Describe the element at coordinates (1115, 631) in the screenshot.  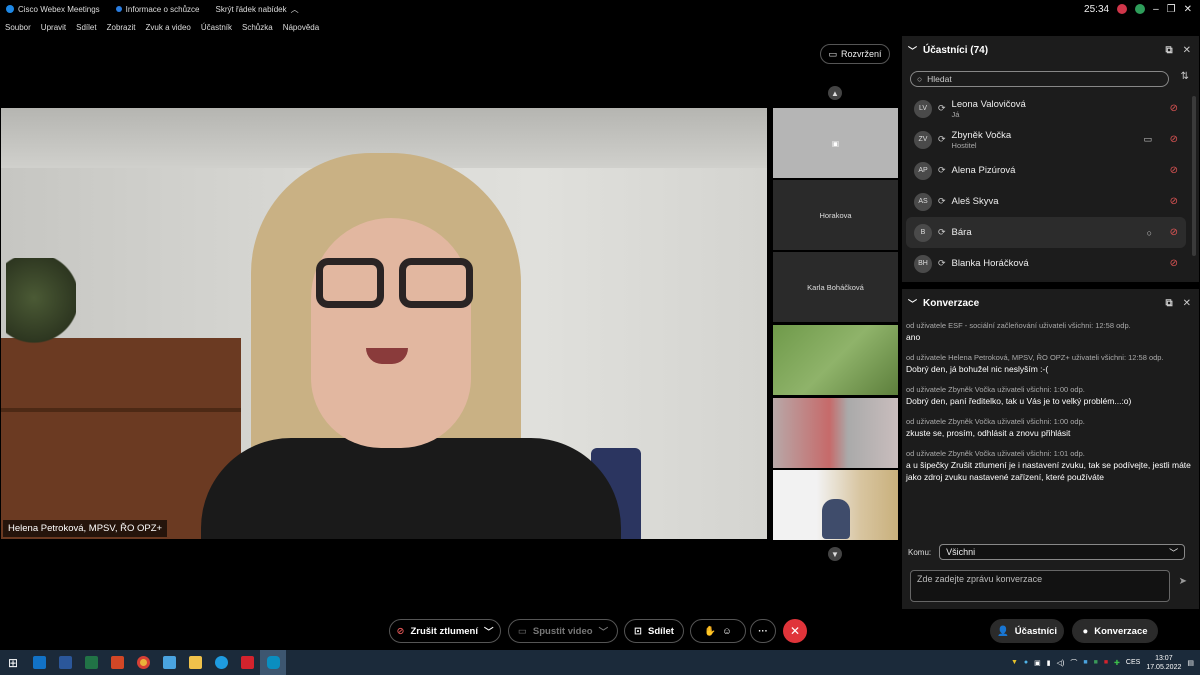
I see `chat-toggle-button: ● Konverzace` at that location.